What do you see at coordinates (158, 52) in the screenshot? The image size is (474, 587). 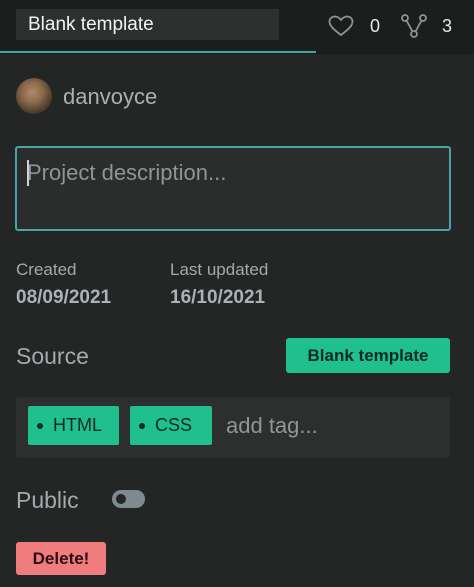 I see `title-underline` at bounding box center [158, 52].